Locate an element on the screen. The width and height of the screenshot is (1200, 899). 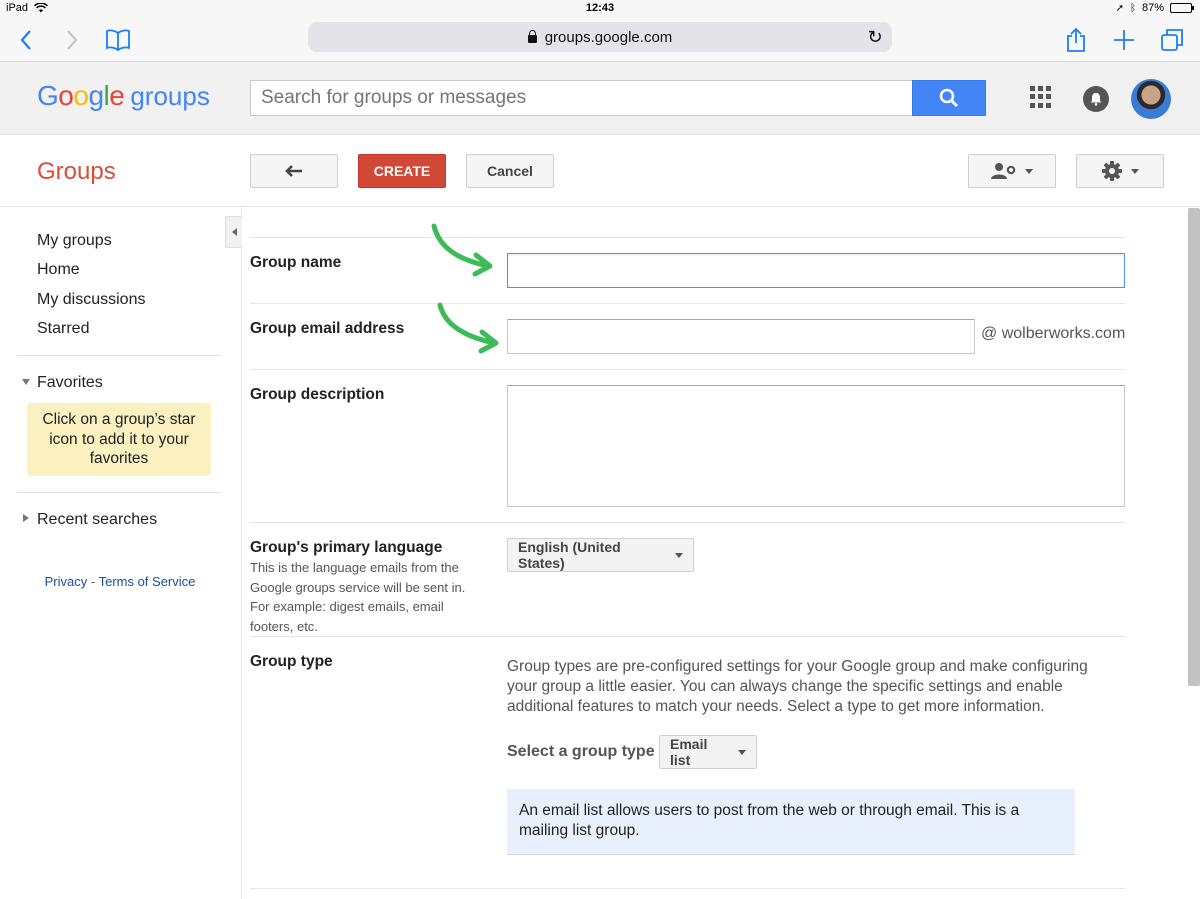
sidebar-item-recent-searches: Recent searches is located at coordinates (97, 520).